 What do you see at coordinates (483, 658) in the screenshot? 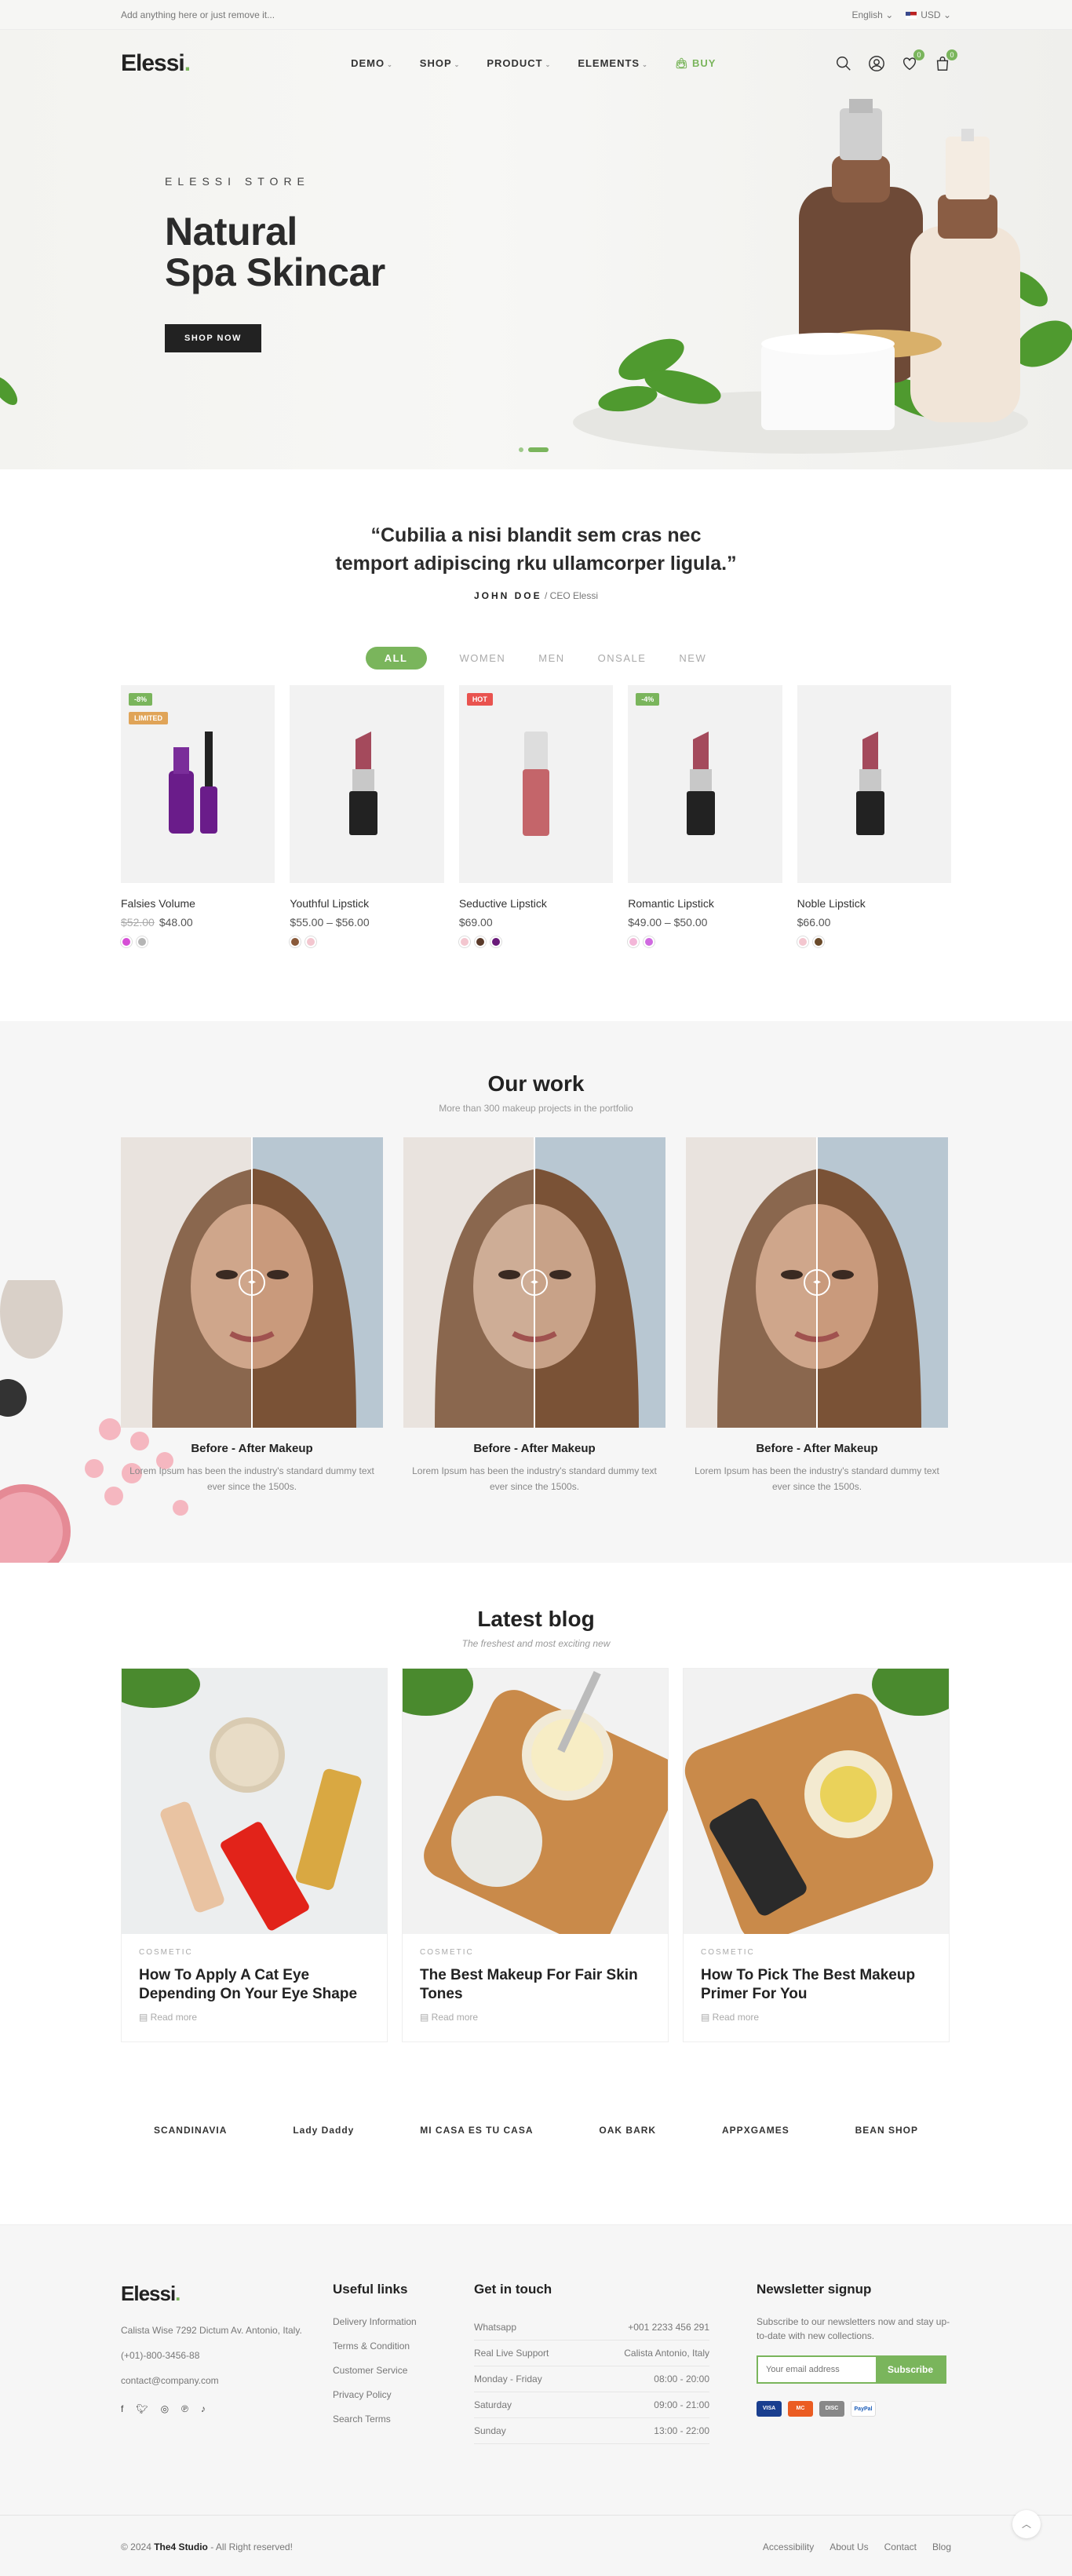
I see `tab-women: WOMEN` at bounding box center [483, 658].